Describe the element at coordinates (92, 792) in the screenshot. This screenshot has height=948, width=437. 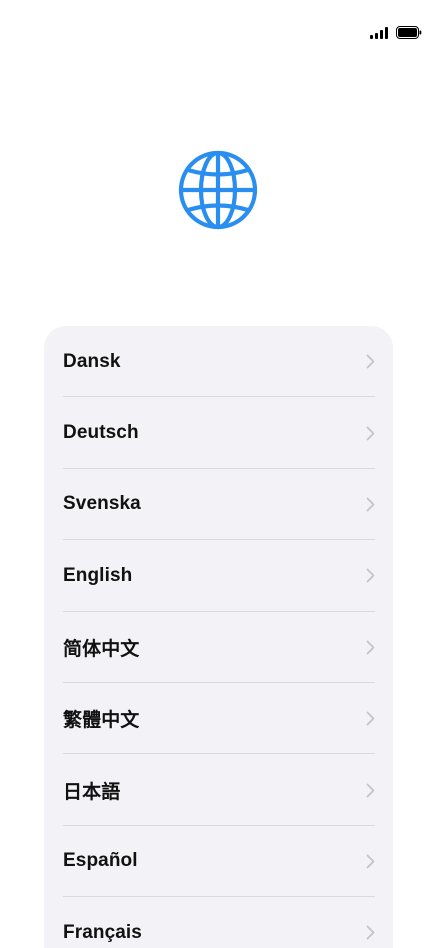
I see `language-label: 日本語` at that location.